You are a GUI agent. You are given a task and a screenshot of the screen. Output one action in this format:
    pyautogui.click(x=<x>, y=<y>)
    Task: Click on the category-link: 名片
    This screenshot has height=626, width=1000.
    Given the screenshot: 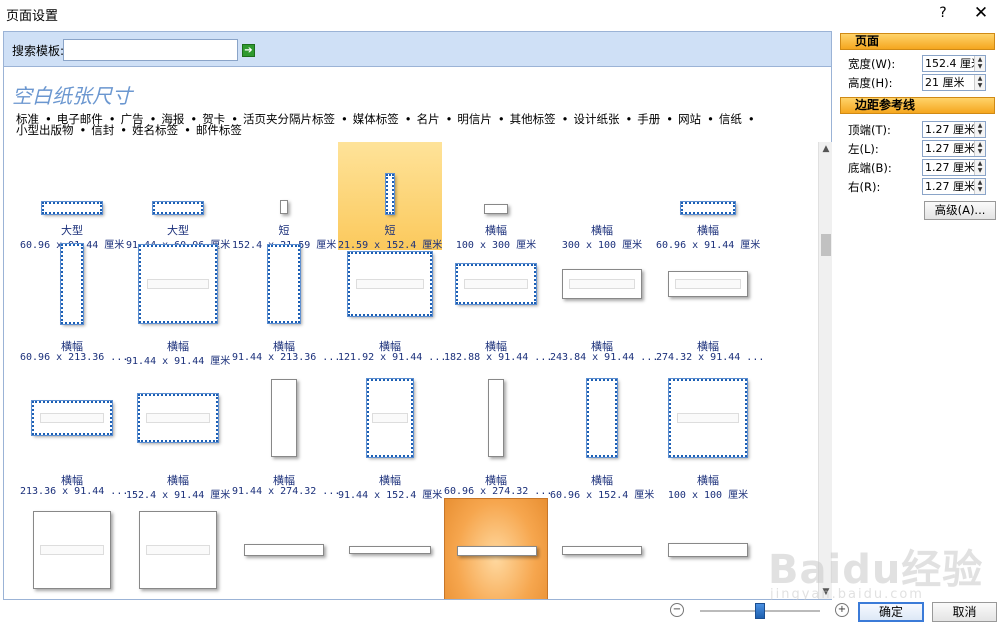 What is the action you would take?
    pyautogui.click(x=428, y=119)
    